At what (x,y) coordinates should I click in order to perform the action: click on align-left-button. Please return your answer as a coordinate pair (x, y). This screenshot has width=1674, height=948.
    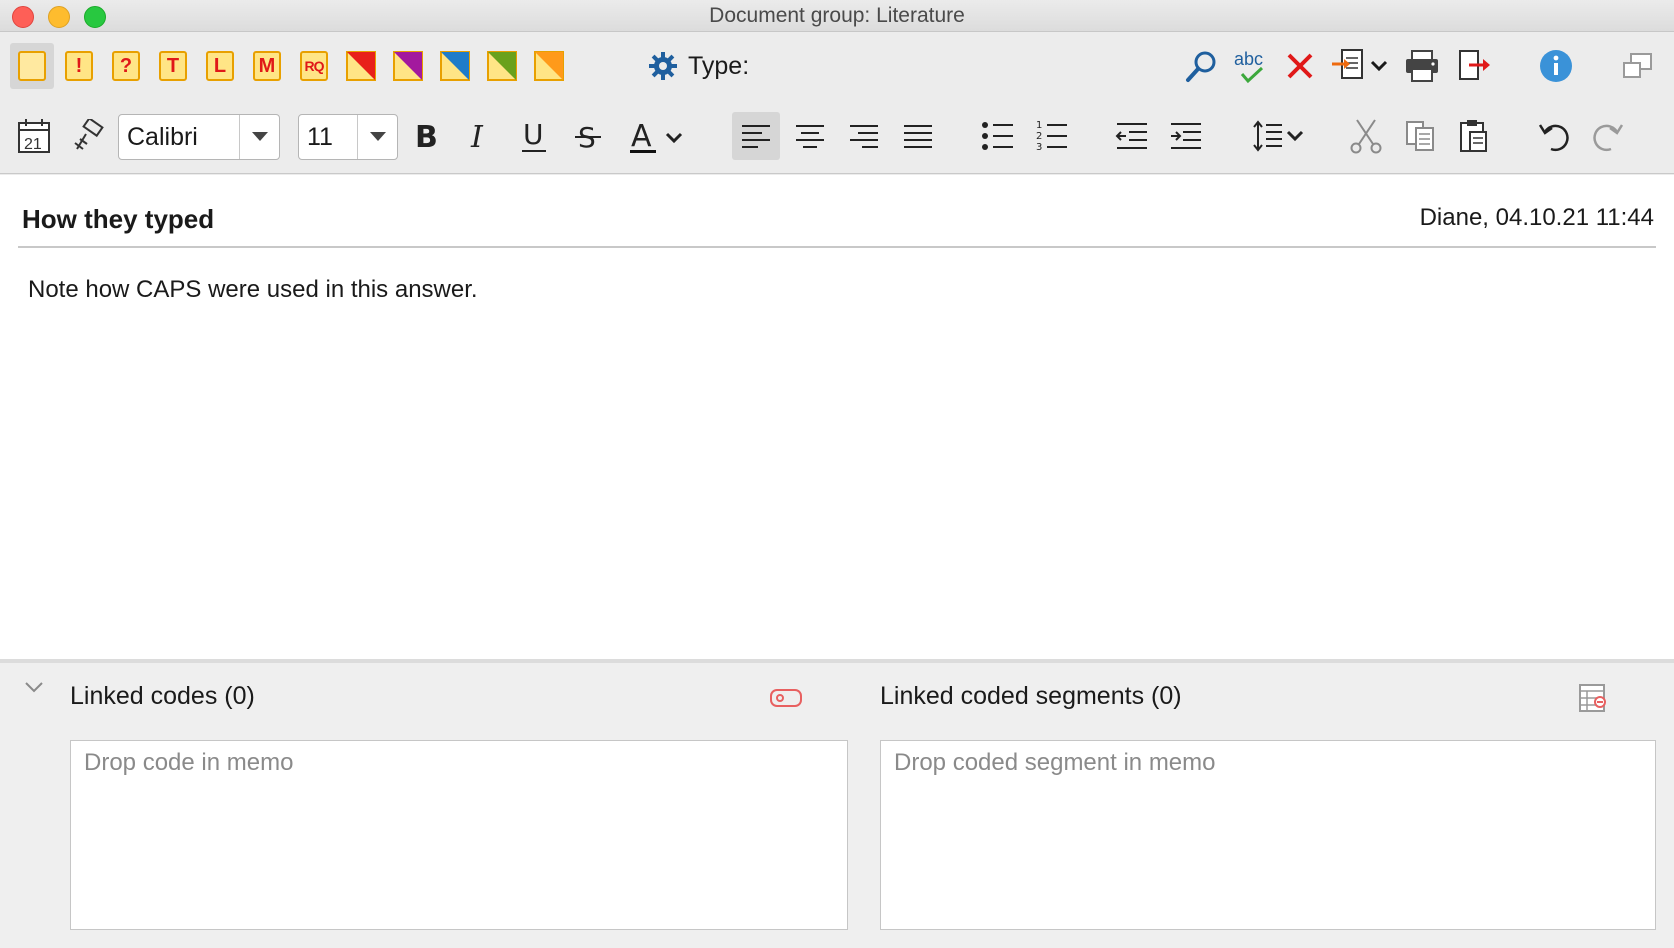
    Looking at the image, I should click on (756, 136).